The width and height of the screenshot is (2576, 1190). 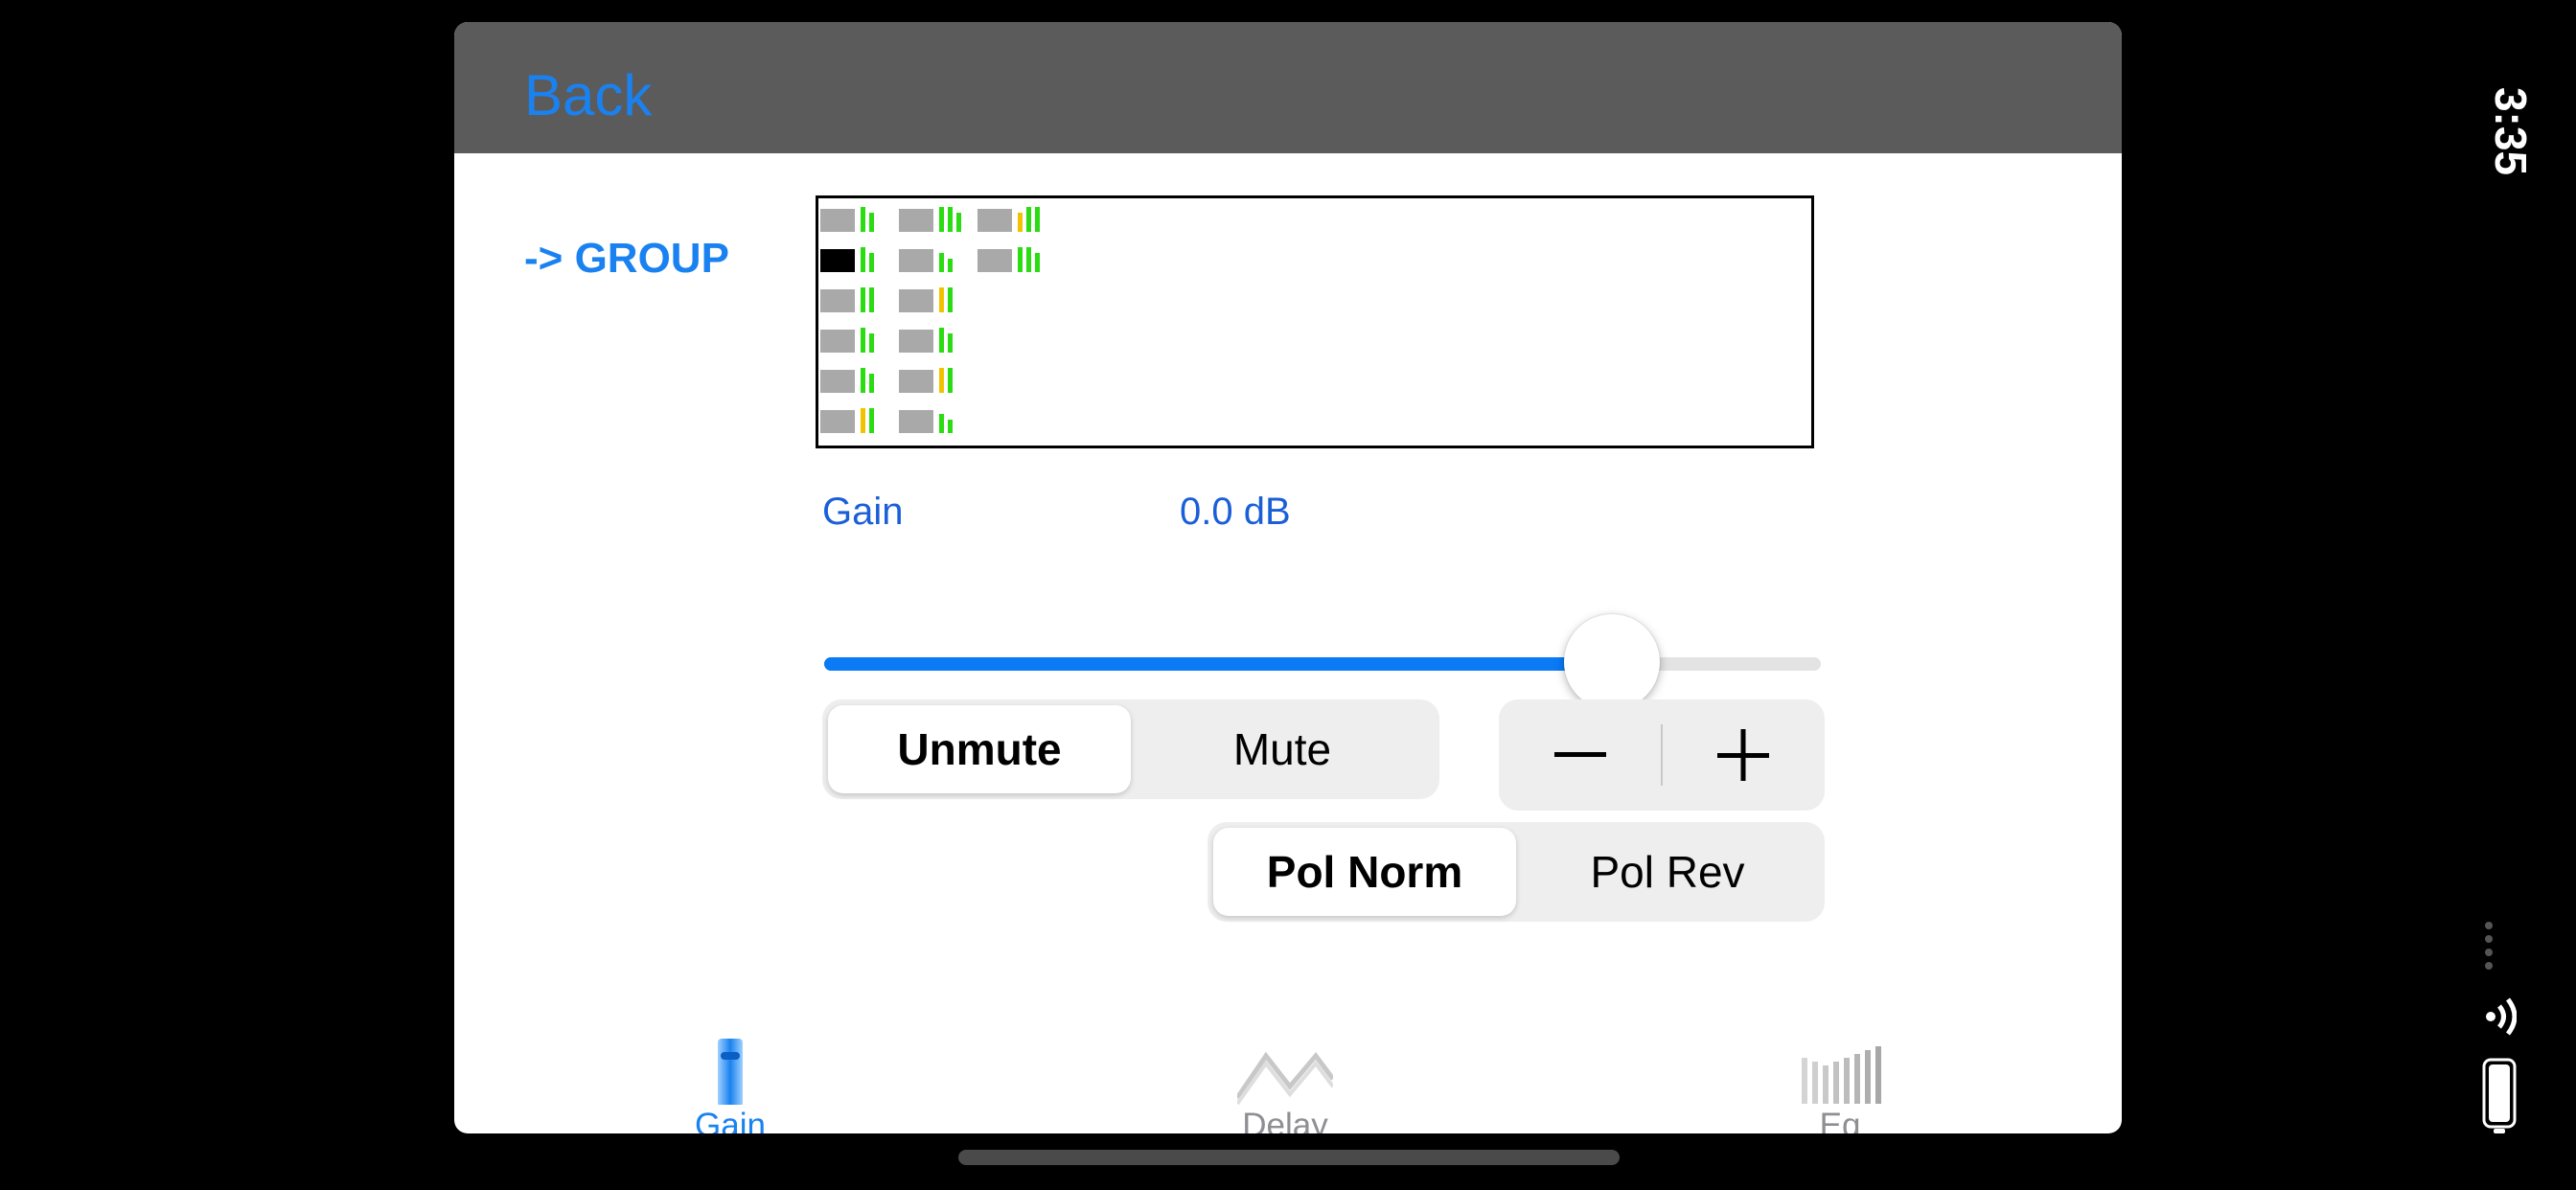 I want to click on unmute-button: Unmute, so click(x=979, y=749).